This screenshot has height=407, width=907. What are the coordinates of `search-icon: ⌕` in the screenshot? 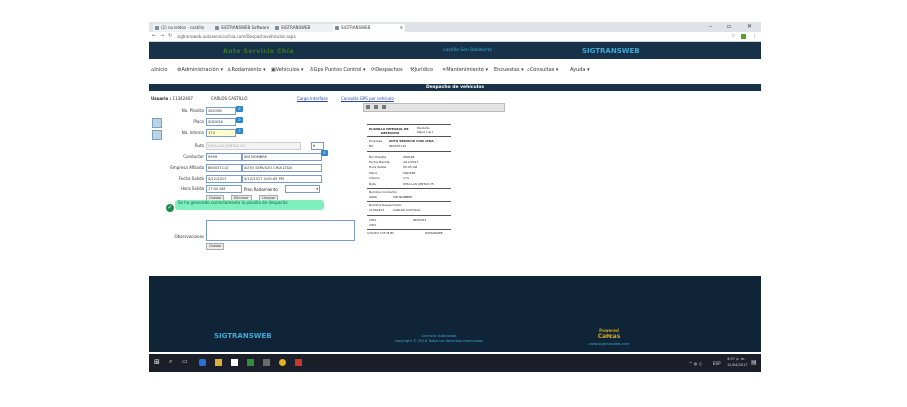 It's located at (170, 362).